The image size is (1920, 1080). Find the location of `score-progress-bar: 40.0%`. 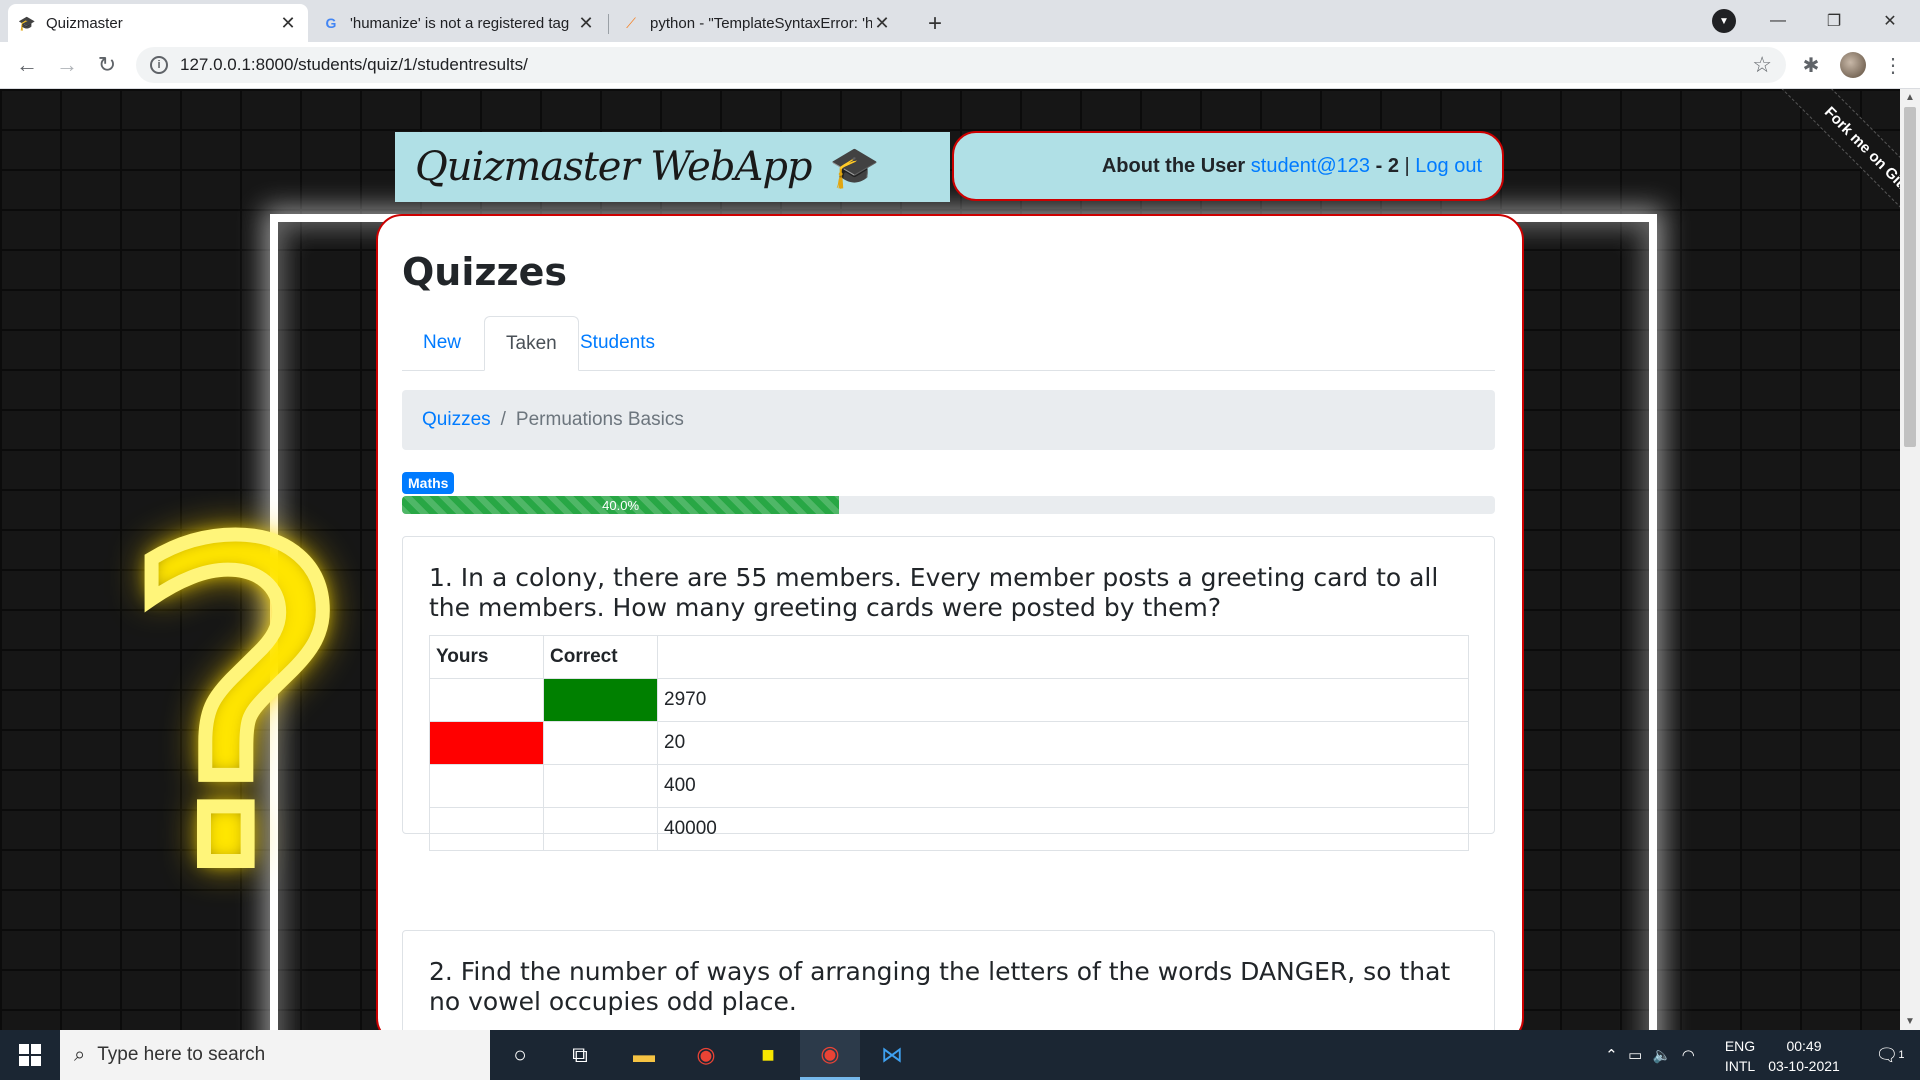

score-progress-bar: 40.0% is located at coordinates (948, 505).